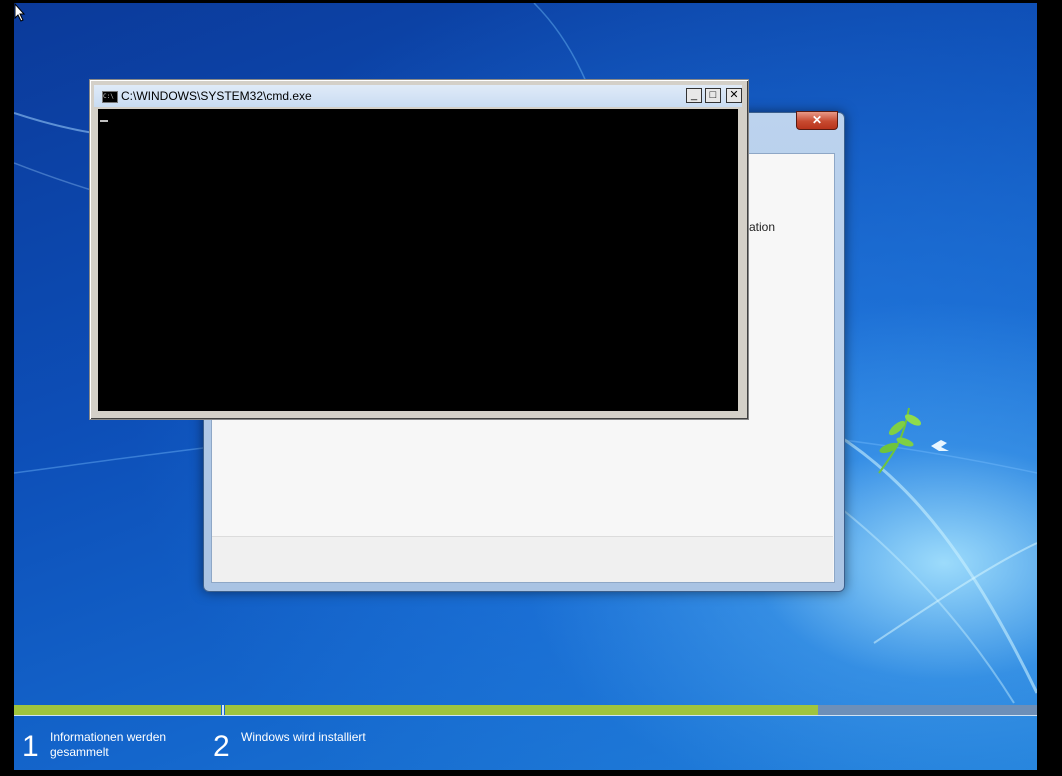 The image size is (1062, 776). I want to click on setup-progress-bar, so click(525, 710).